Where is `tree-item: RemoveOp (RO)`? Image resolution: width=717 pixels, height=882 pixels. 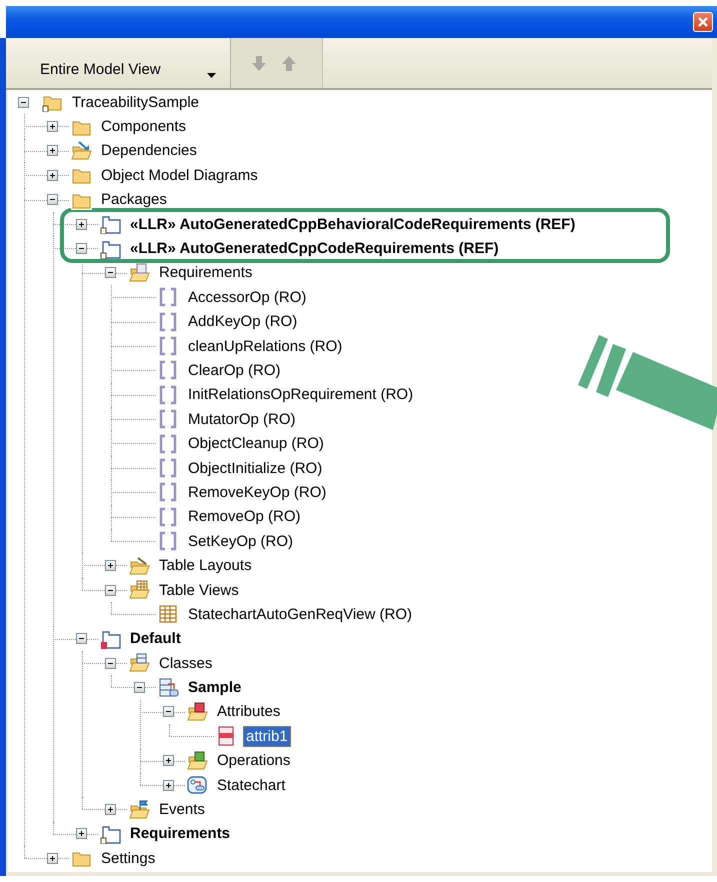
tree-item: RemoveOp (RO) is located at coordinates (244, 517).